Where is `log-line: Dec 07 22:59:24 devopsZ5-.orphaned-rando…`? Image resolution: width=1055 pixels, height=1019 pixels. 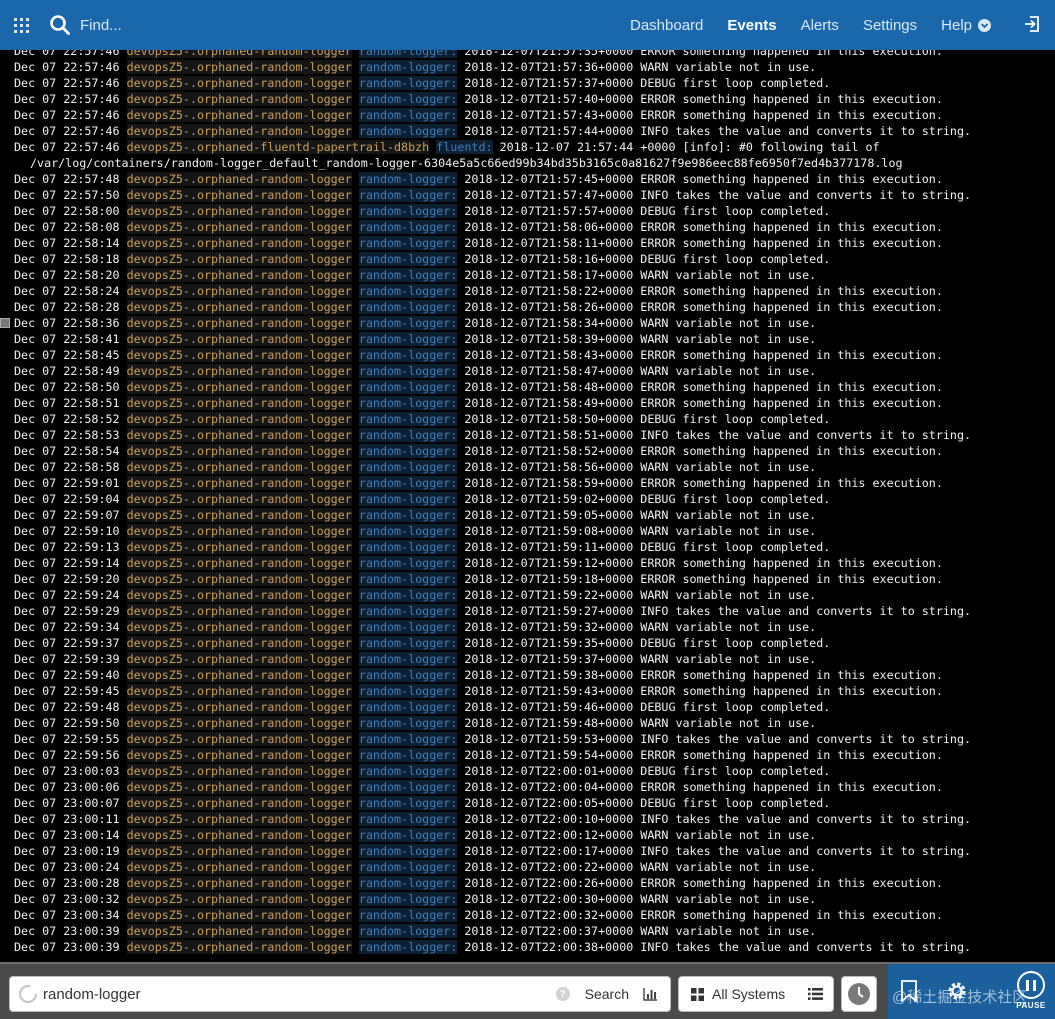 log-line: Dec 07 22:59:24 devopsZ5-.orphaned-rando… is located at coordinates (534, 595).